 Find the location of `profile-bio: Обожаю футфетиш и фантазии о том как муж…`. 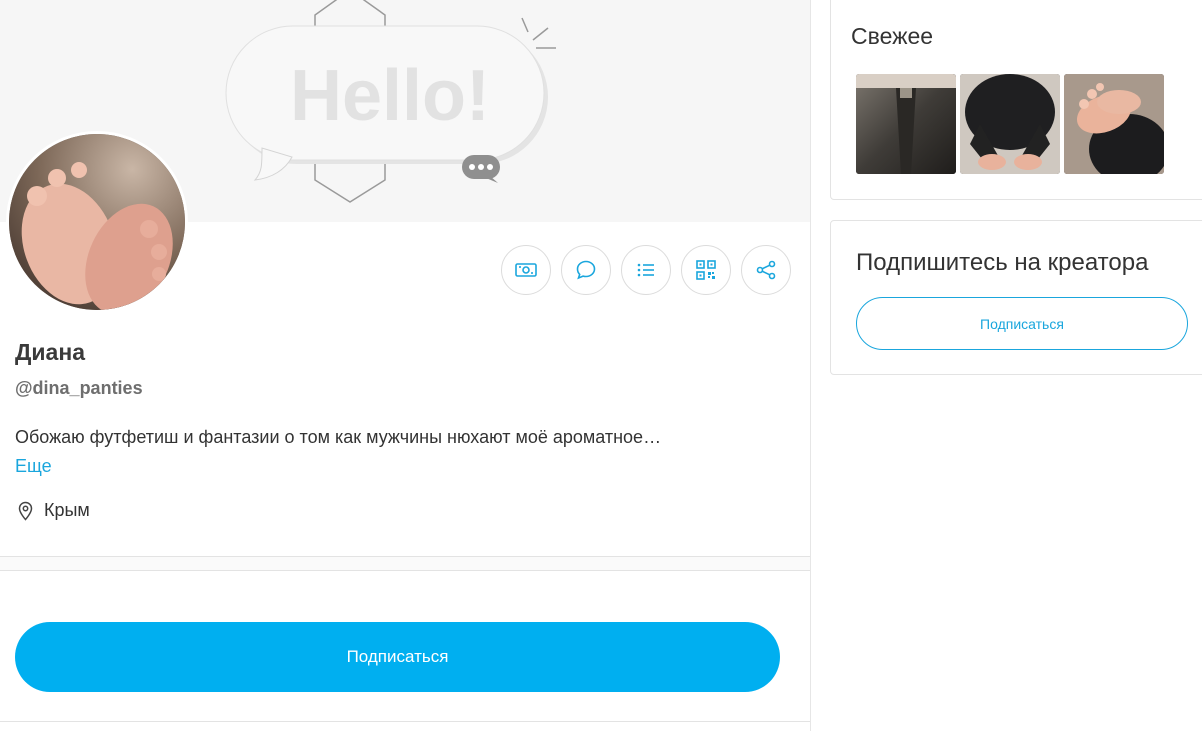

profile-bio: Обожаю футфетиш и фантазии о том как муж… is located at coordinates (338, 437).